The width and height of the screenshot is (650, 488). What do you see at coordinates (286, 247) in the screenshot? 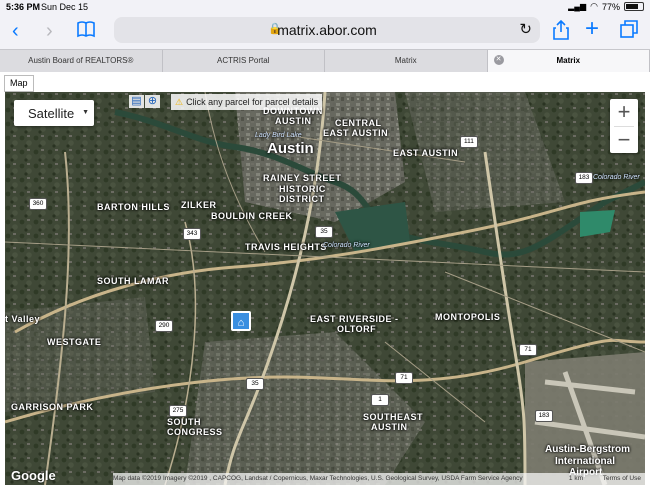
I see `map-label: TRAVIS HEIGHTS` at bounding box center [286, 247].